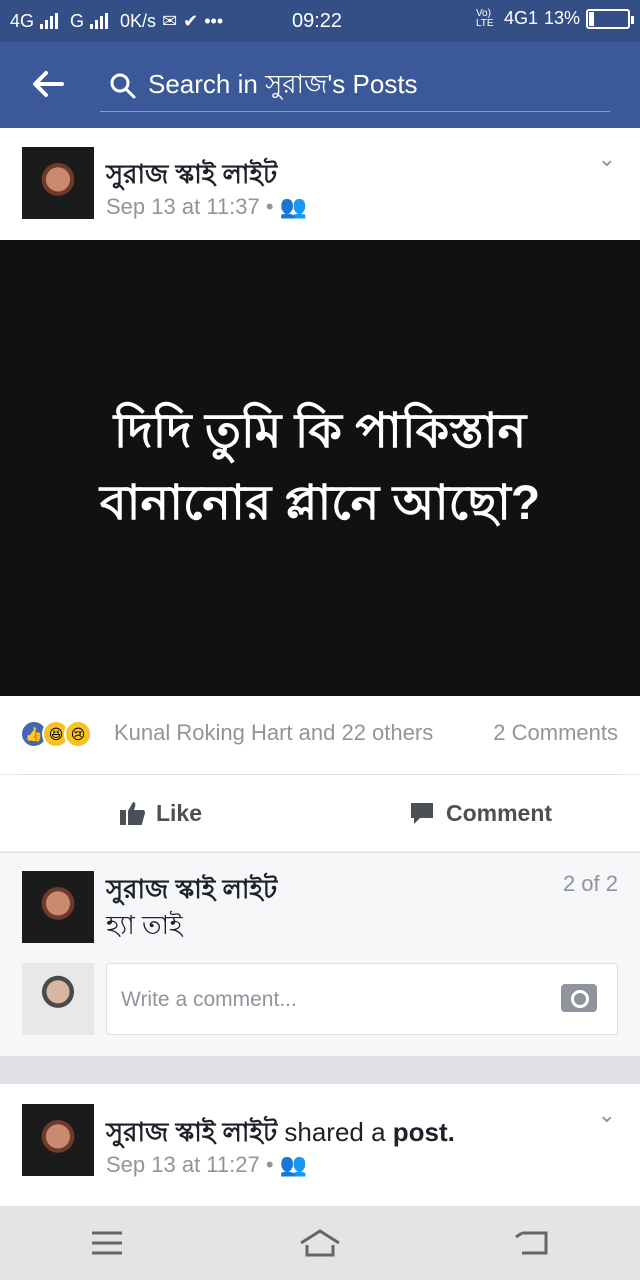 The width and height of the screenshot is (640, 1280). What do you see at coordinates (533, 1243) in the screenshot?
I see `back-nav-icon` at bounding box center [533, 1243].